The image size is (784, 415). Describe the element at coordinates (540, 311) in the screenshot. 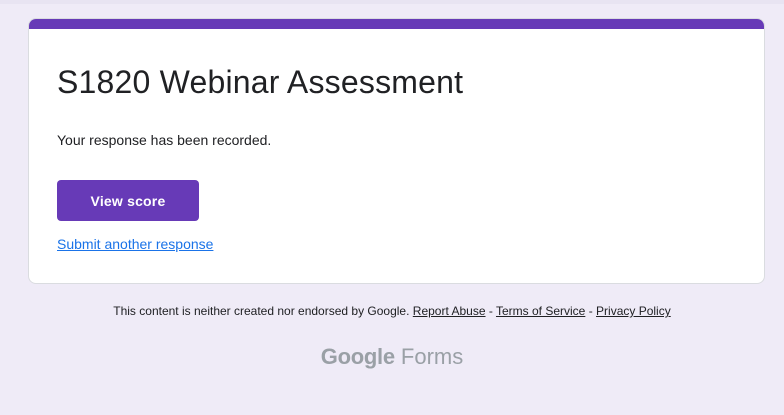

I see `terms-of-service-link: Terms of Service` at that location.